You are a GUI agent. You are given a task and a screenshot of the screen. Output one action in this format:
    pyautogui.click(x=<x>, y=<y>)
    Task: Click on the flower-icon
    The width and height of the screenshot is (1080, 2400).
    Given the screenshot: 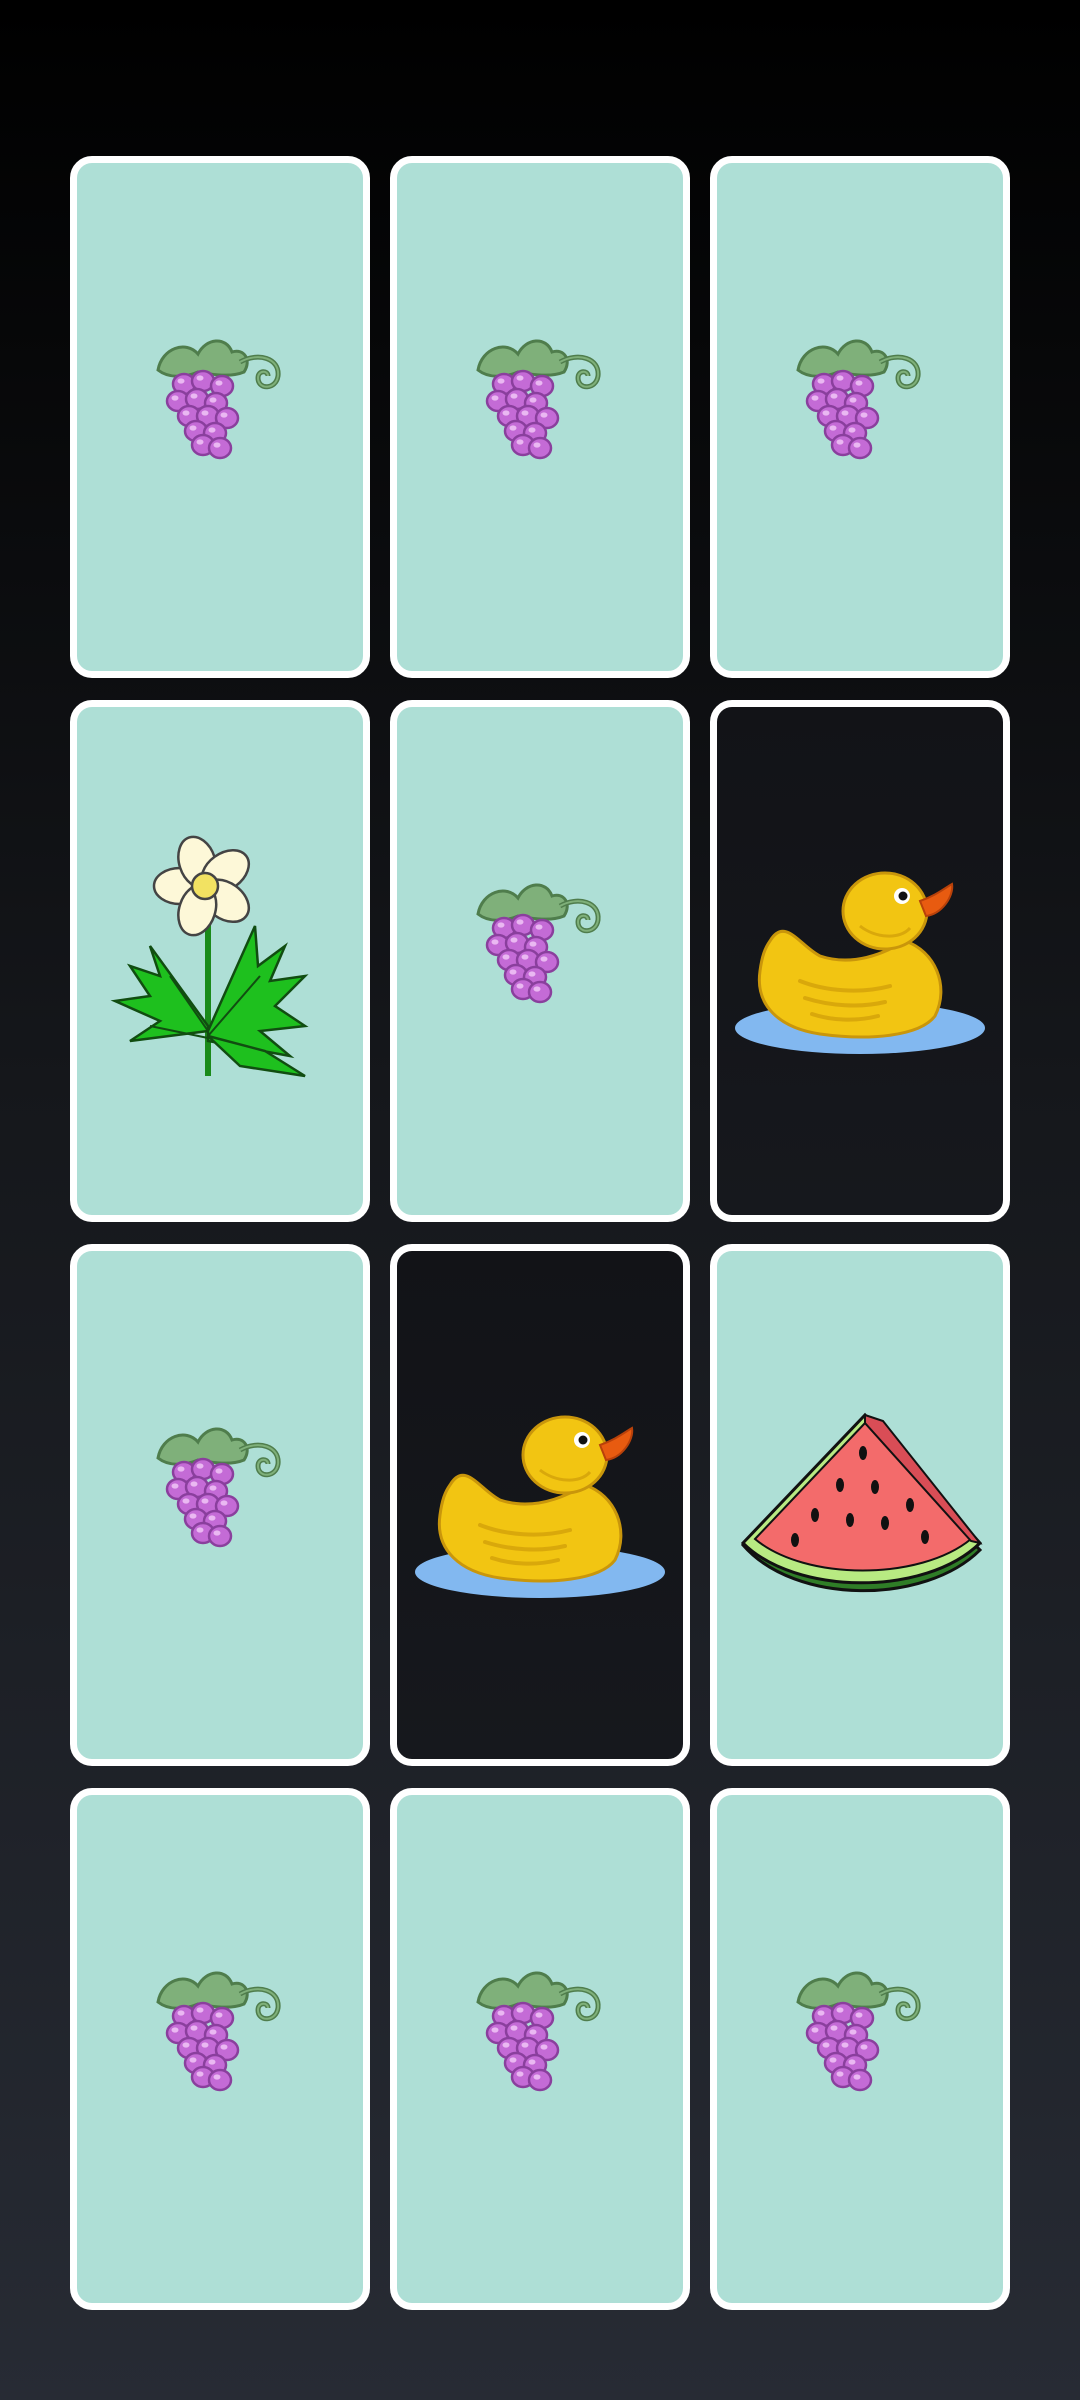 What is the action you would take?
    pyautogui.click(x=220, y=961)
    